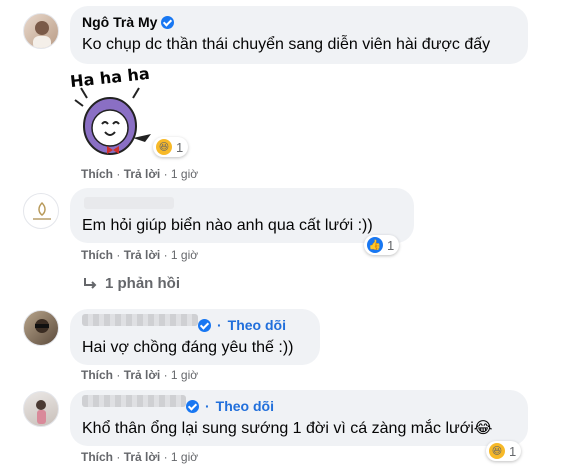  I want to click on view-replies-link: 1 phản hồi, so click(131, 283).